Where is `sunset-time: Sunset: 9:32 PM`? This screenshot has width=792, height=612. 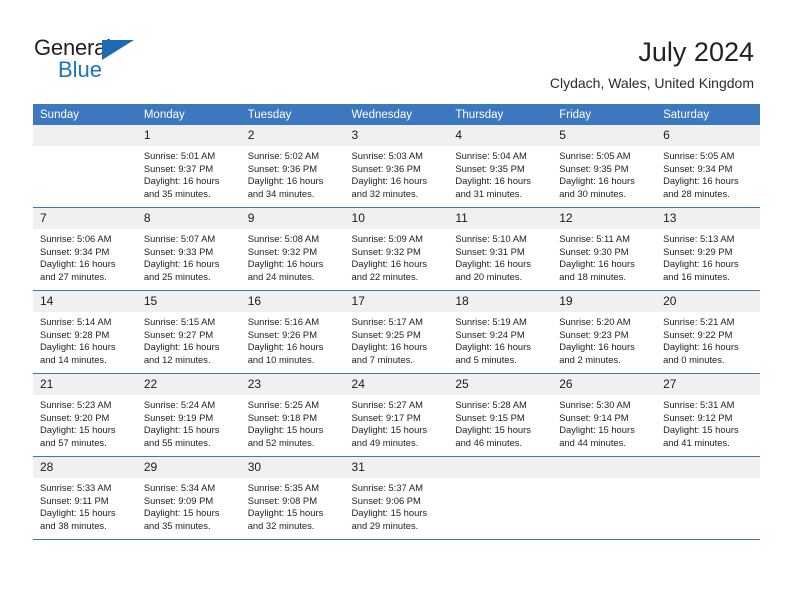 sunset-time: Sunset: 9:32 PM is located at coordinates (386, 251).